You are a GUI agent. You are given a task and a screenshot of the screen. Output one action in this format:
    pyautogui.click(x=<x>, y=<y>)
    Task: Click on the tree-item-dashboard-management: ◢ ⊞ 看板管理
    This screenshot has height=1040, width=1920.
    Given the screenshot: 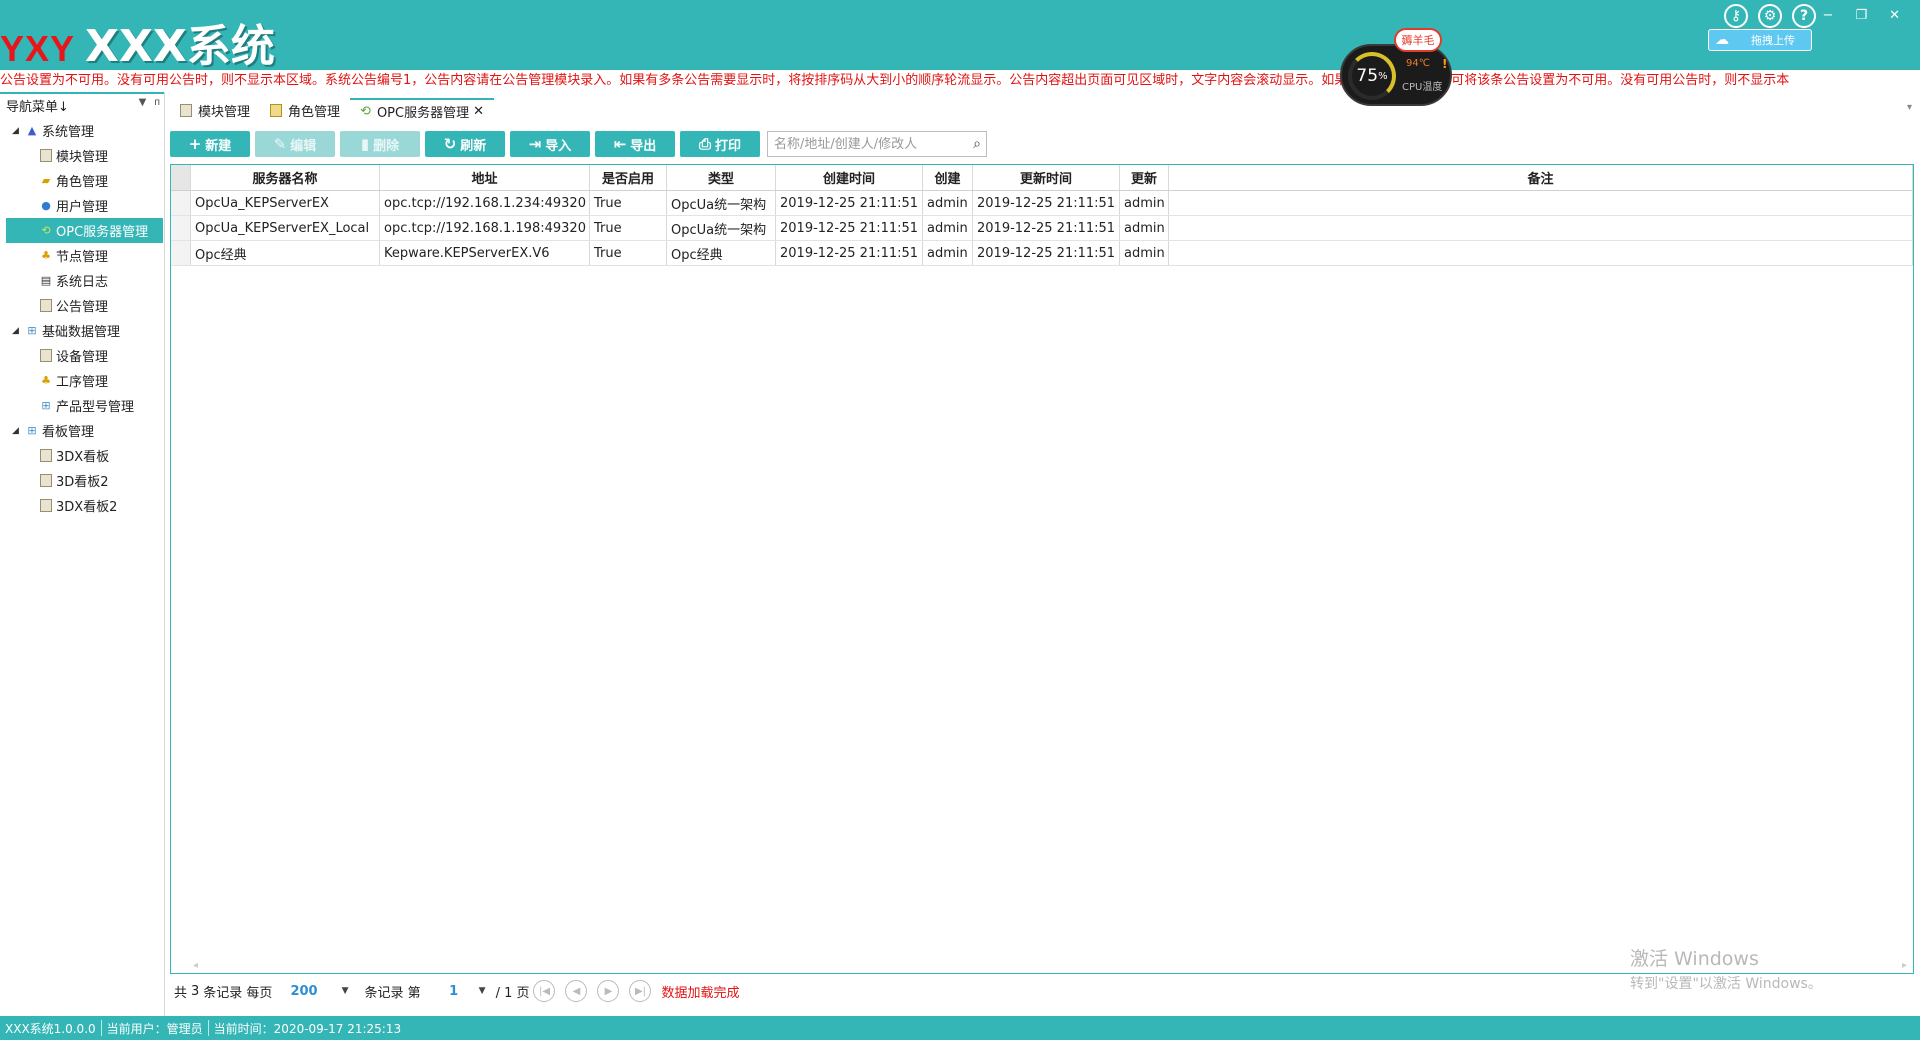 What is the action you would take?
    pyautogui.click(x=82, y=430)
    